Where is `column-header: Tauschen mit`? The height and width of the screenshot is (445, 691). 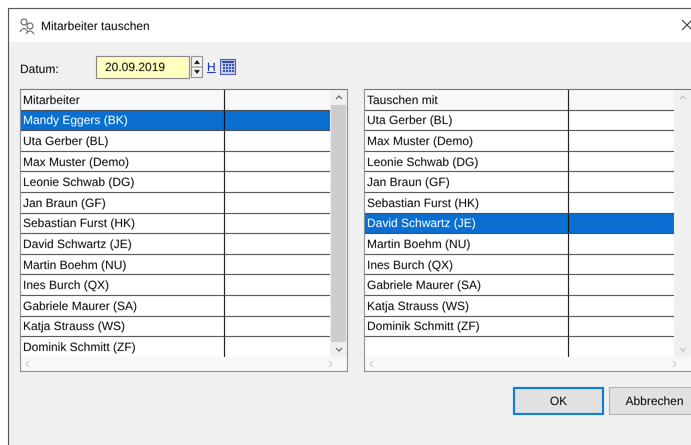
column-header: Tauschen mit is located at coordinates (467, 100).